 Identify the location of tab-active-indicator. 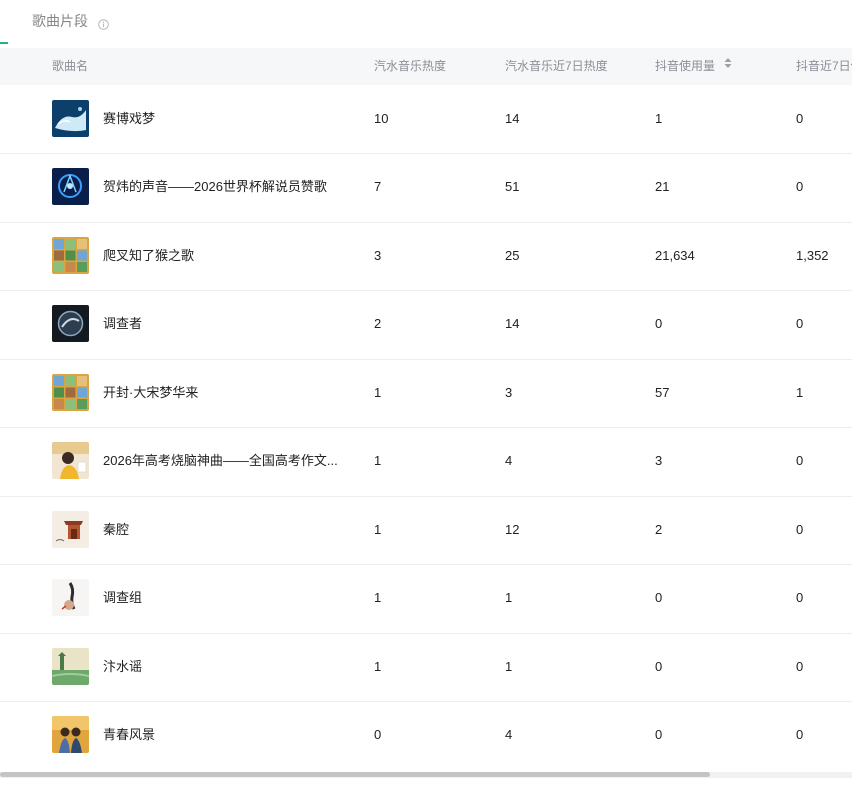
(4, 43).